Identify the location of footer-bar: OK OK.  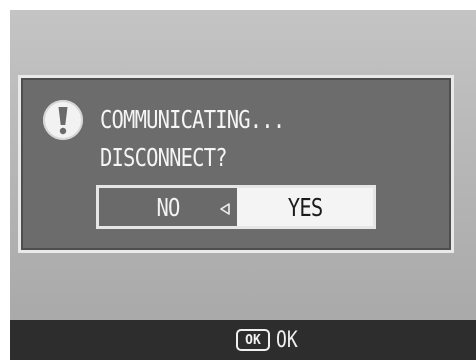
(243, 340).